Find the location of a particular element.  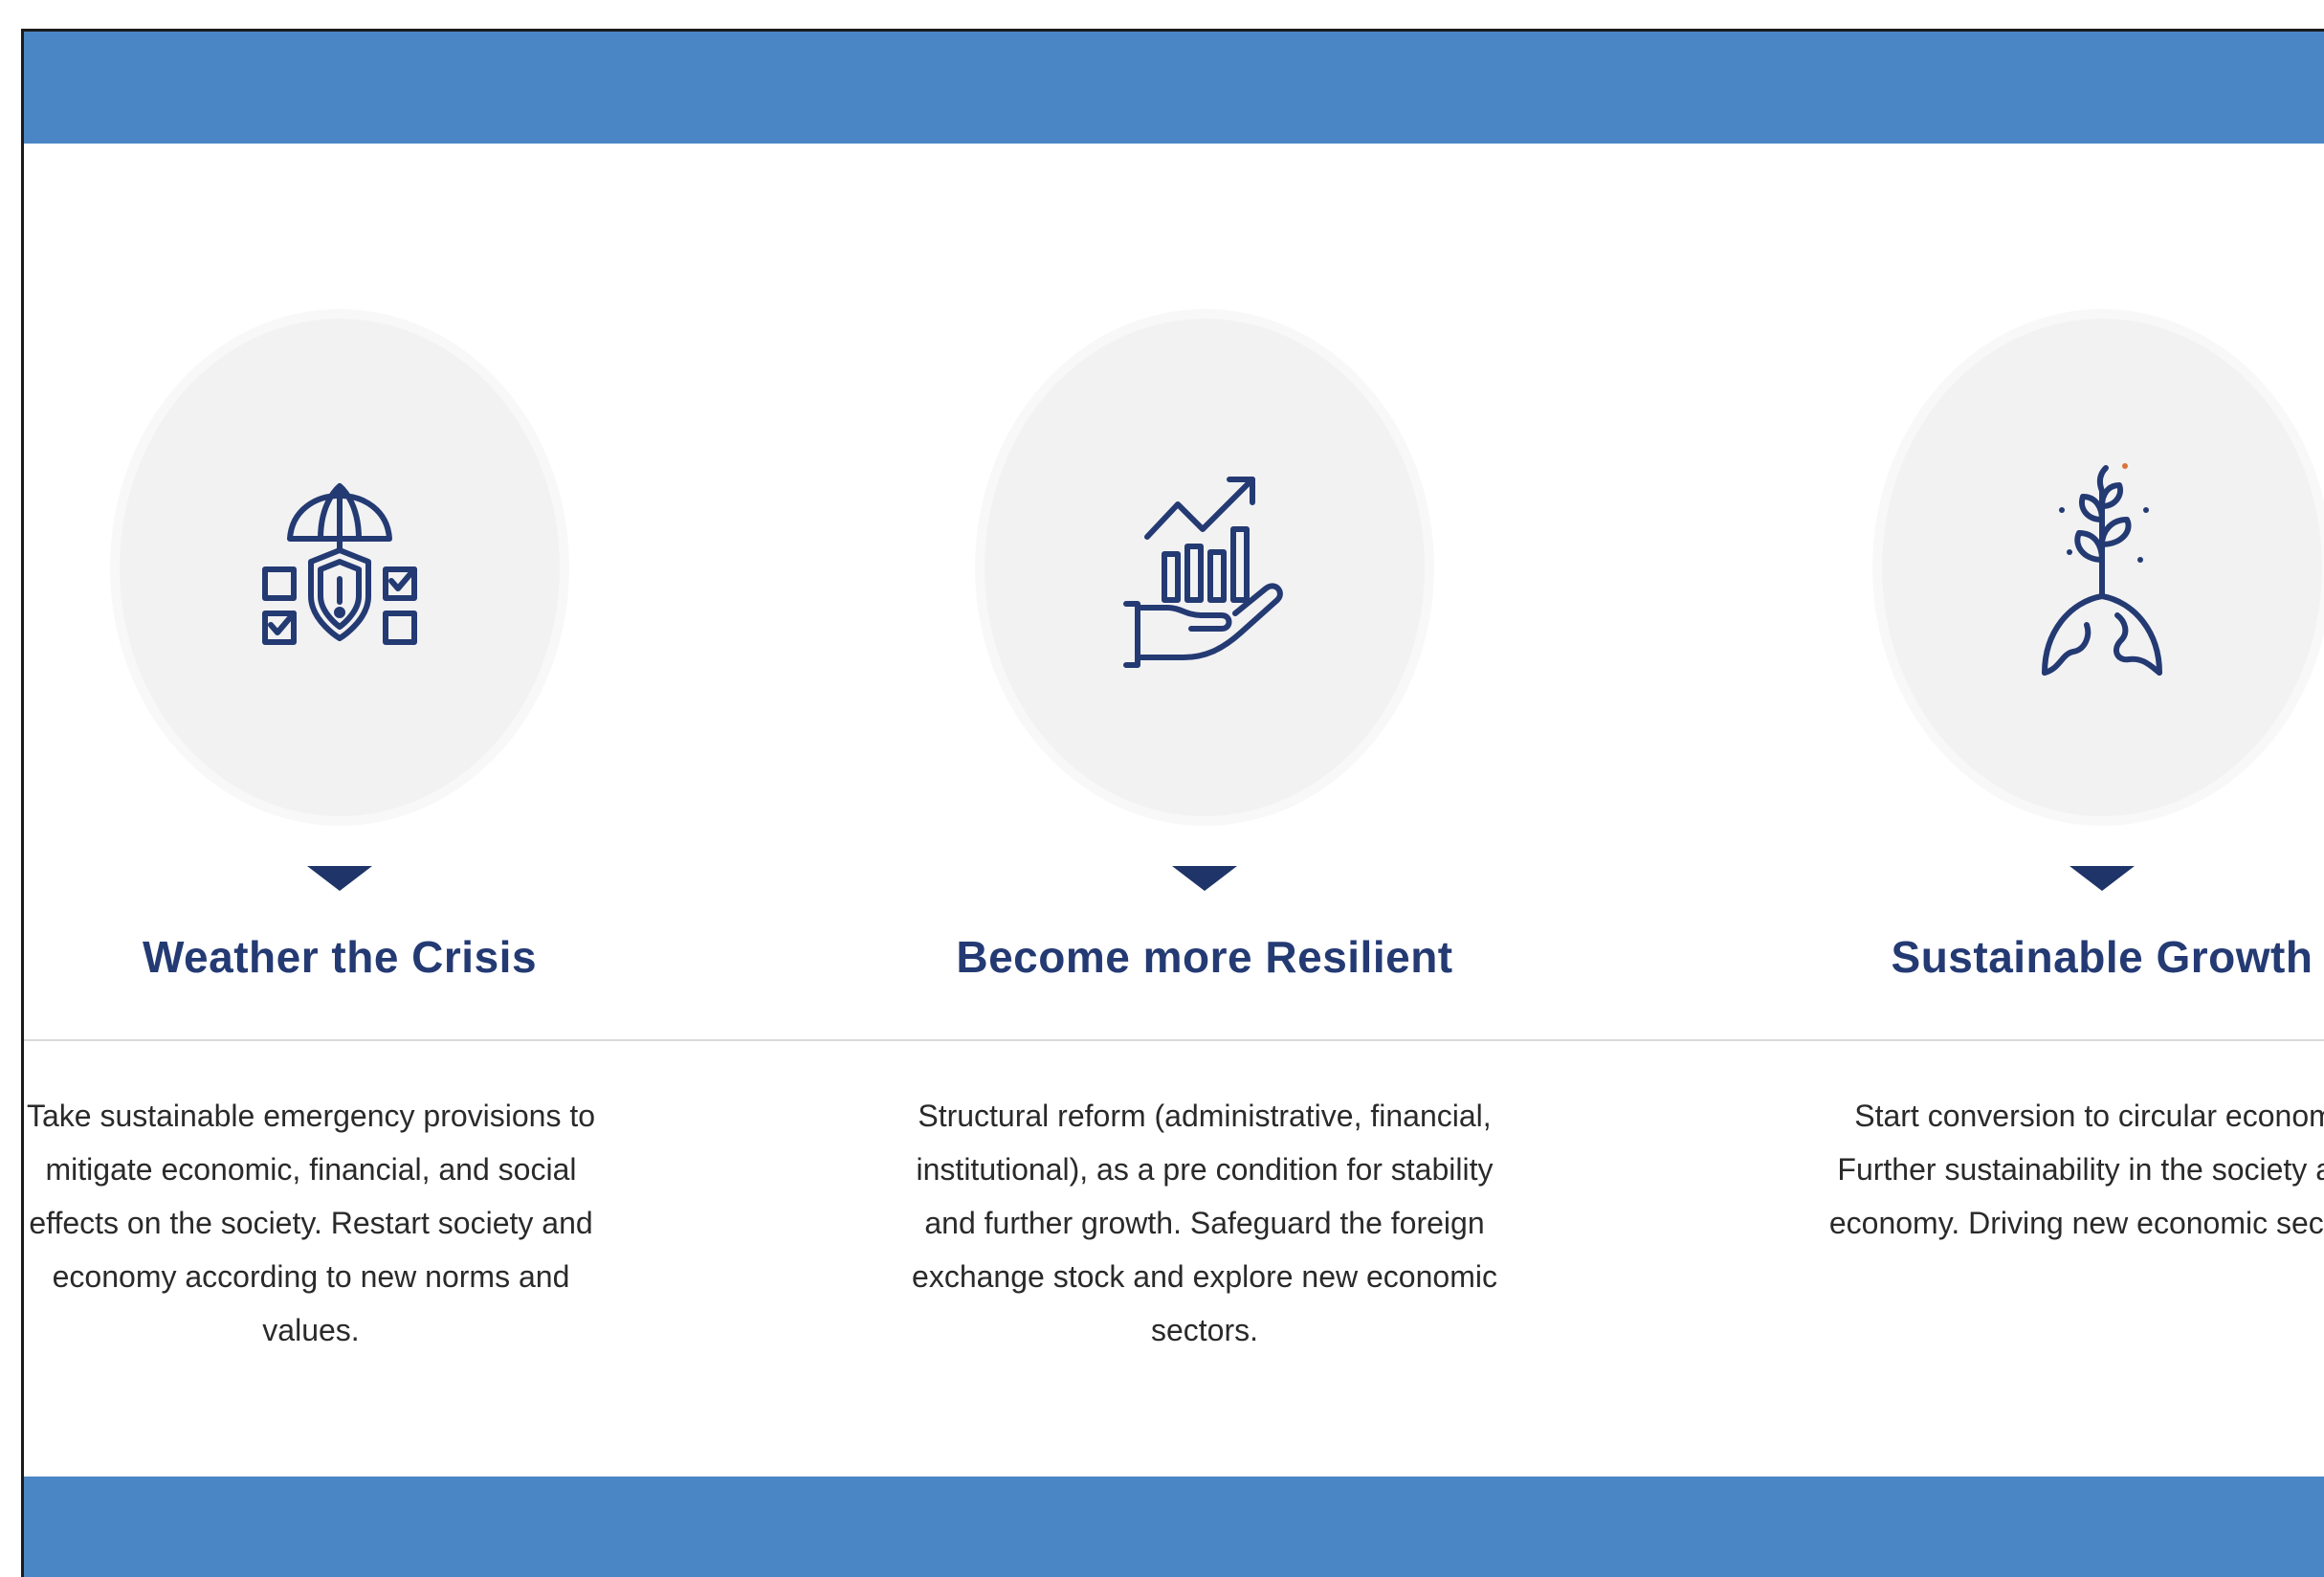

divider is located at coordinates (1174, 1040).